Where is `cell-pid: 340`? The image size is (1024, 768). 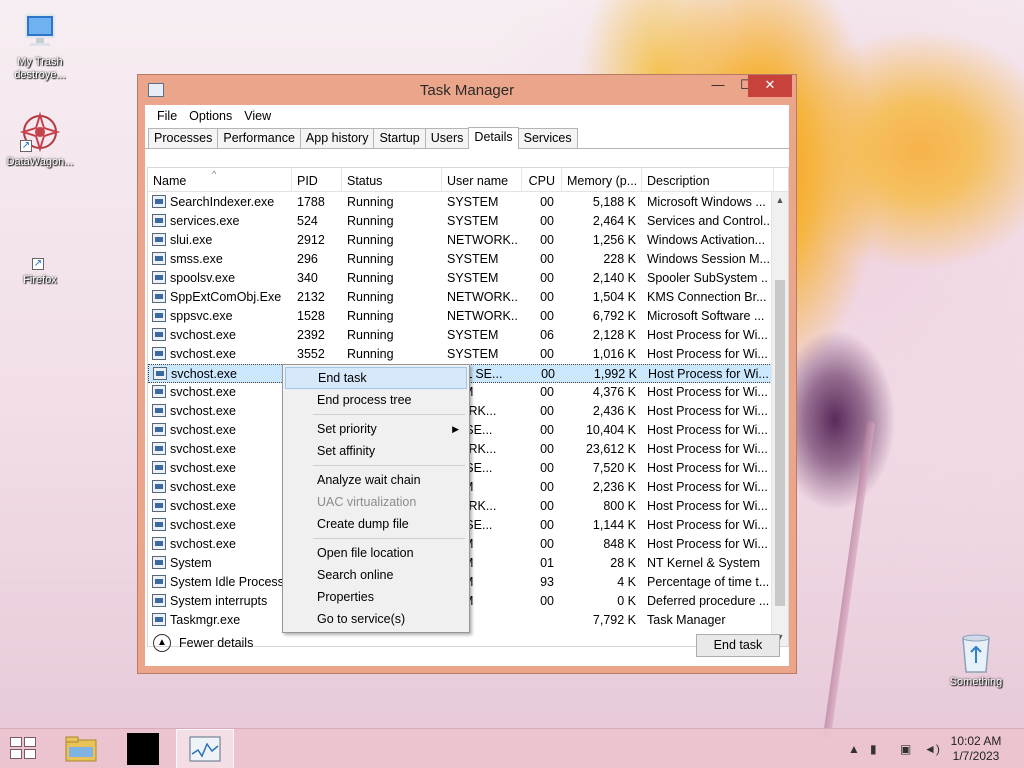
cell-pid: 340 is located at coordinates (307, 278).